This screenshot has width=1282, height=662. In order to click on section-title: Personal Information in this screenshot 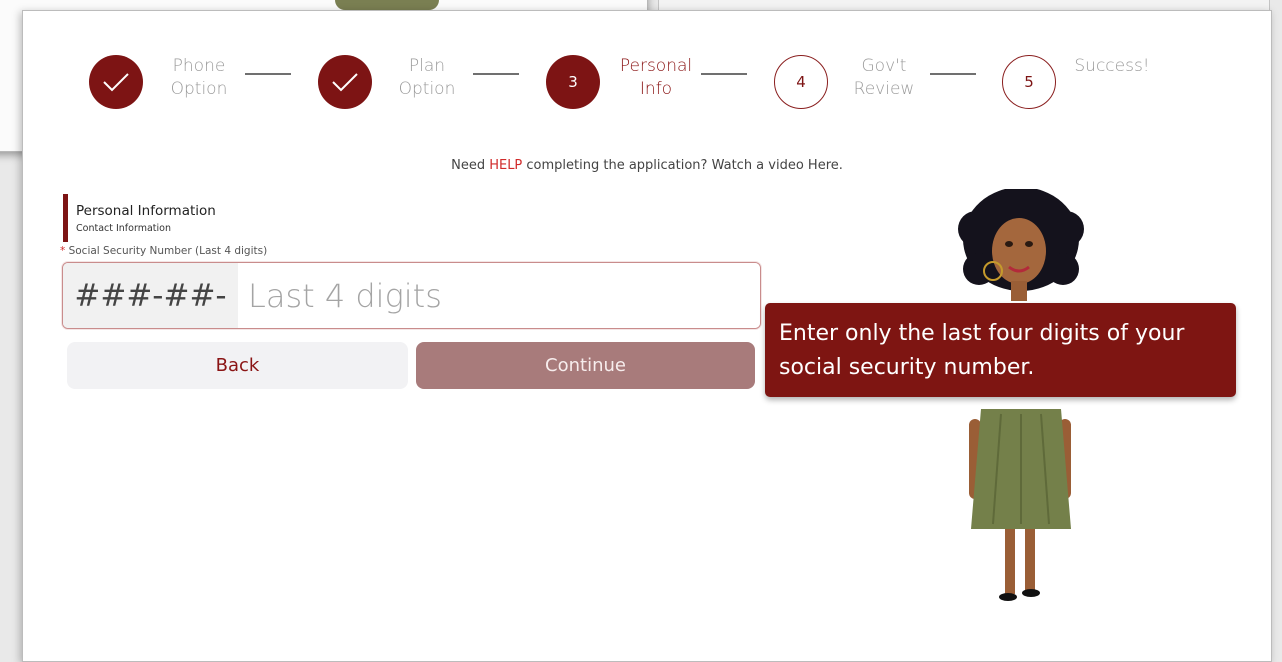, I will do `click(146, 211)`.